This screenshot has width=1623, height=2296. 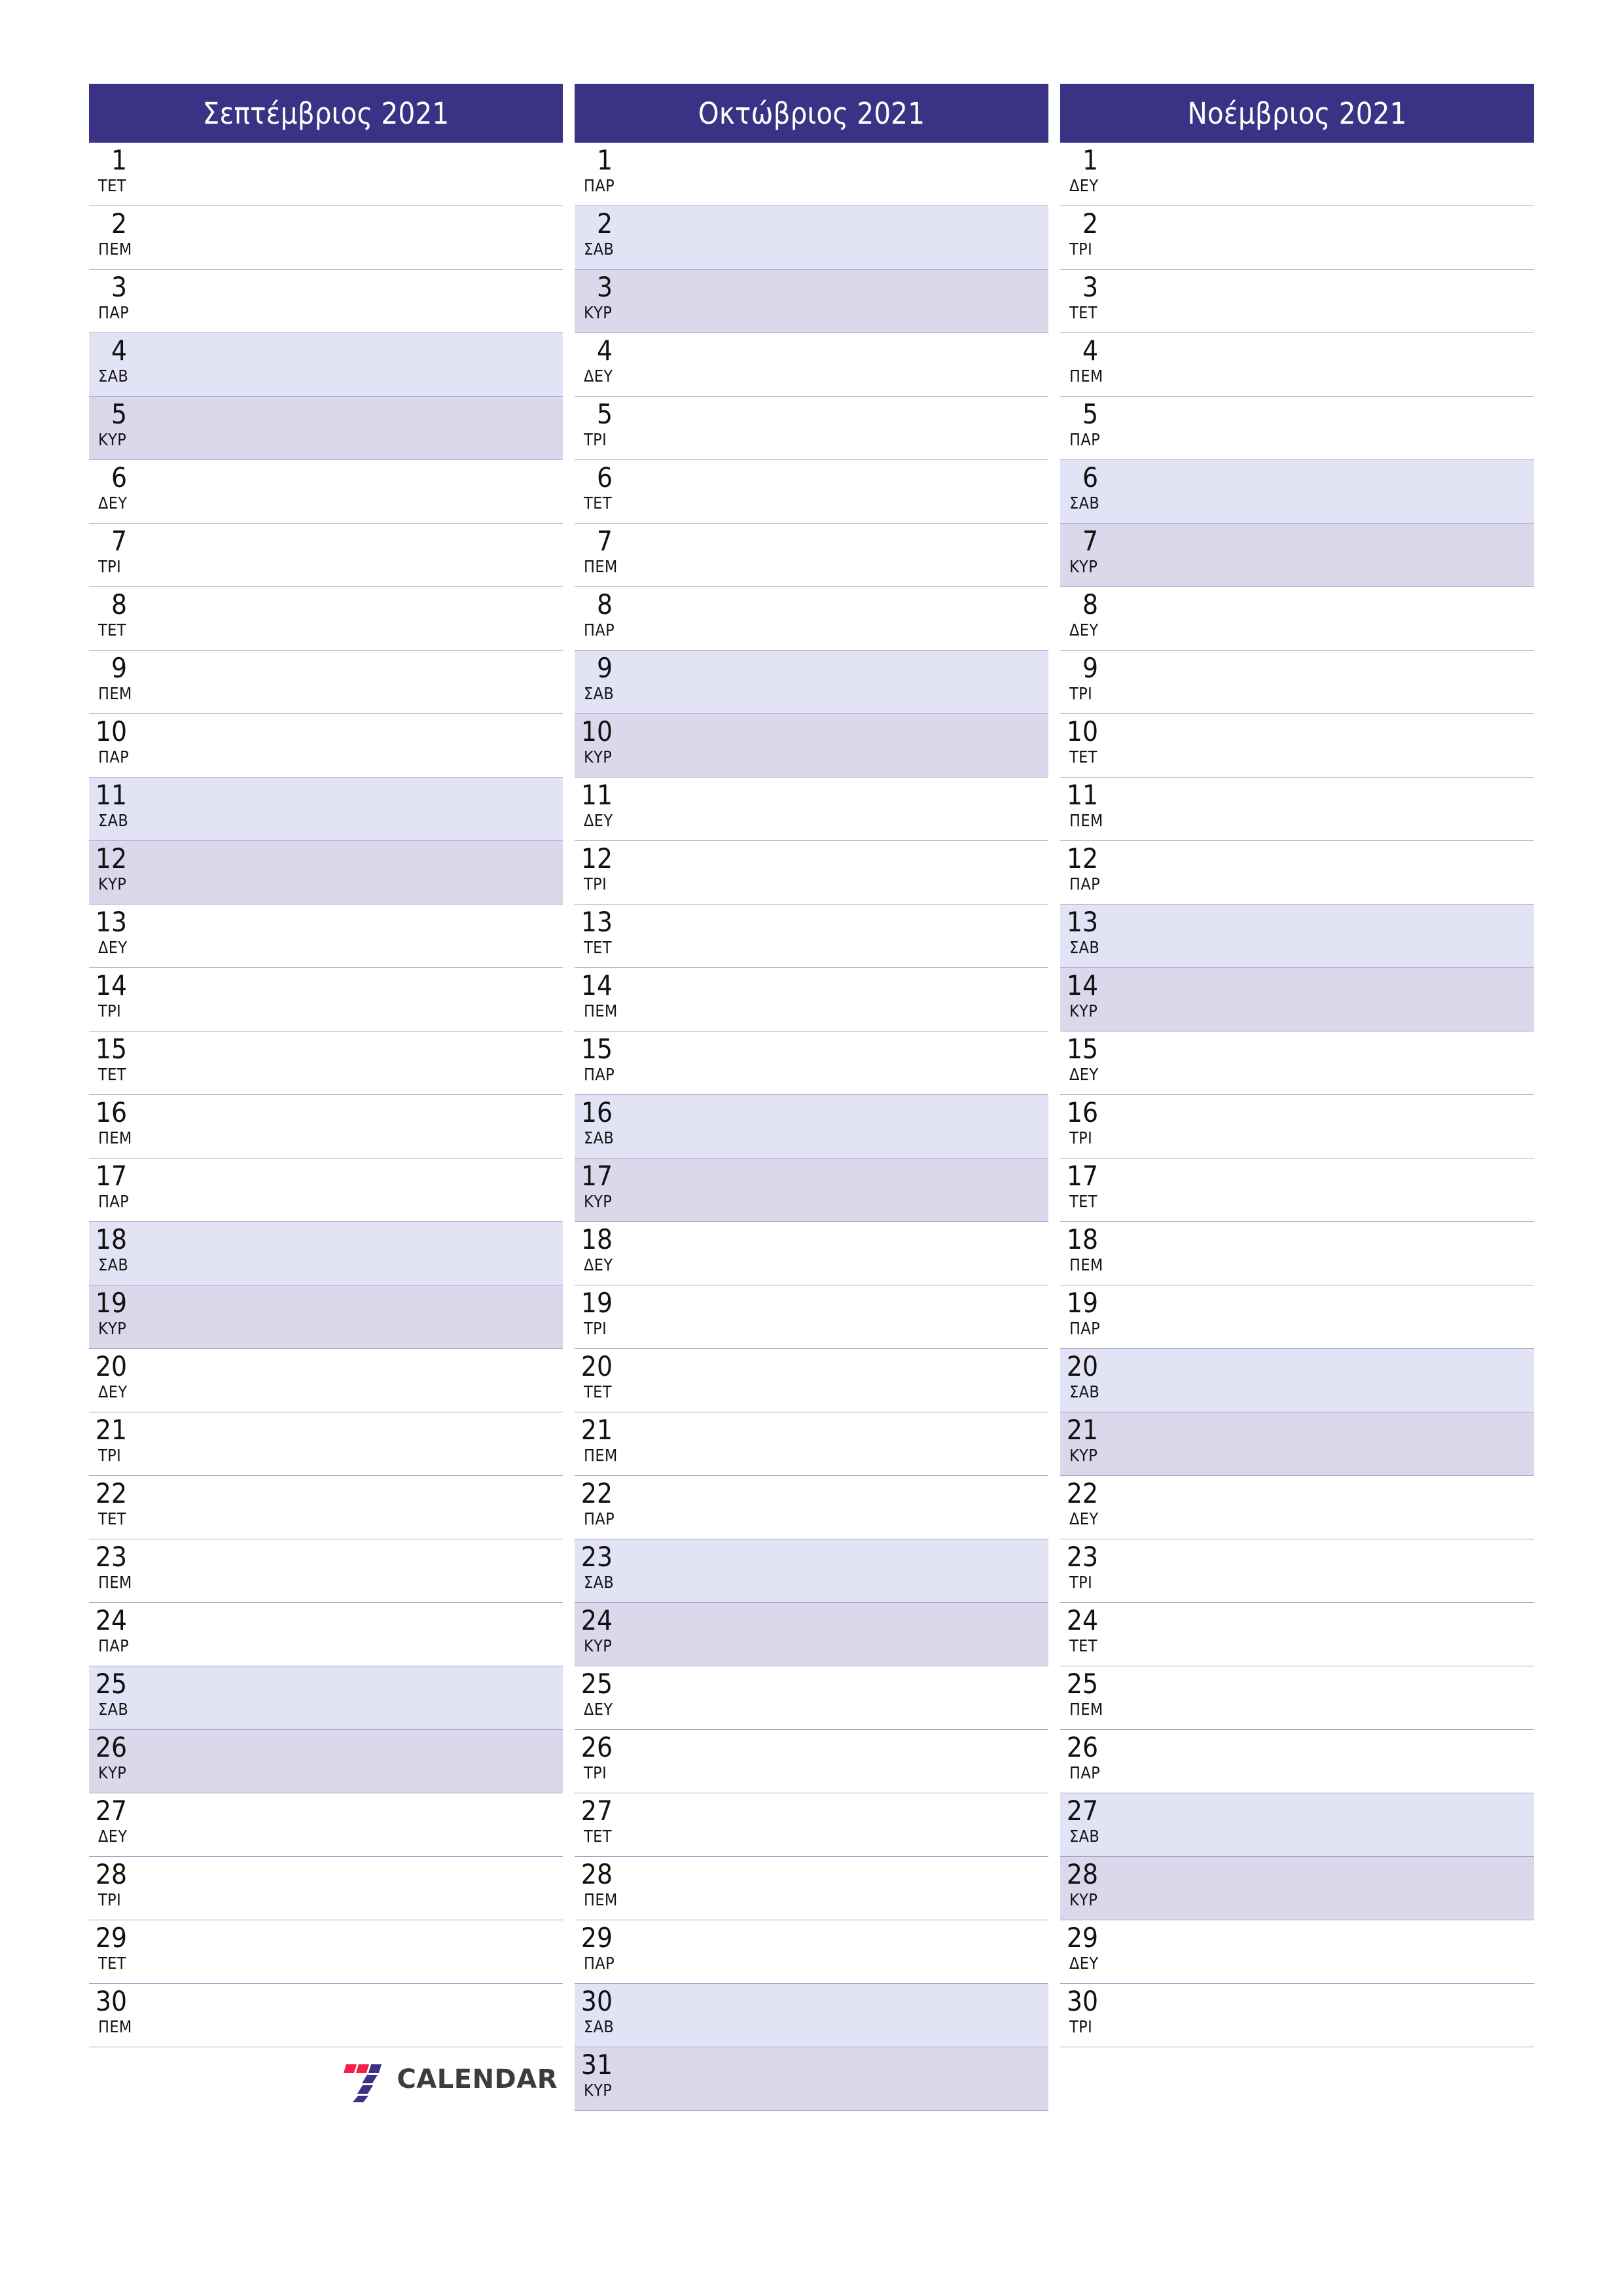 I want to click on day-row: 24 ΤΕΤ, so click(x=1297, y=1634).